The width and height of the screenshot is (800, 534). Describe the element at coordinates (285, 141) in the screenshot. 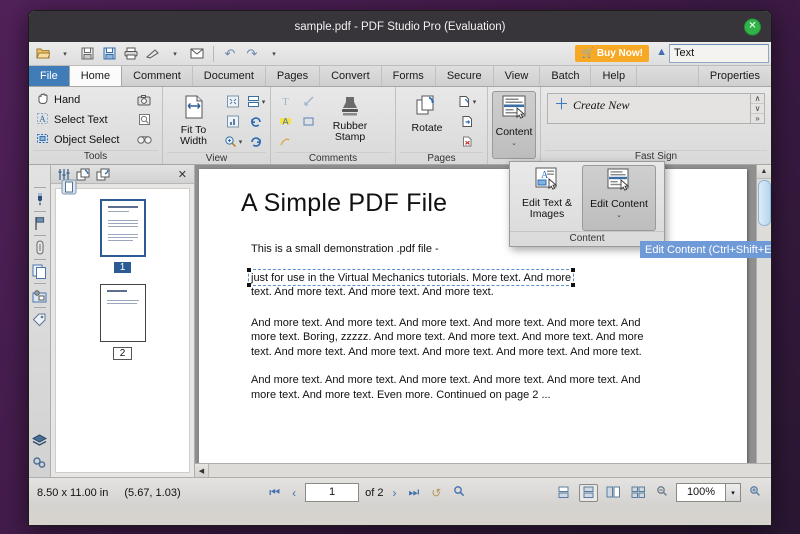

I see `pencil-icon` at that location.